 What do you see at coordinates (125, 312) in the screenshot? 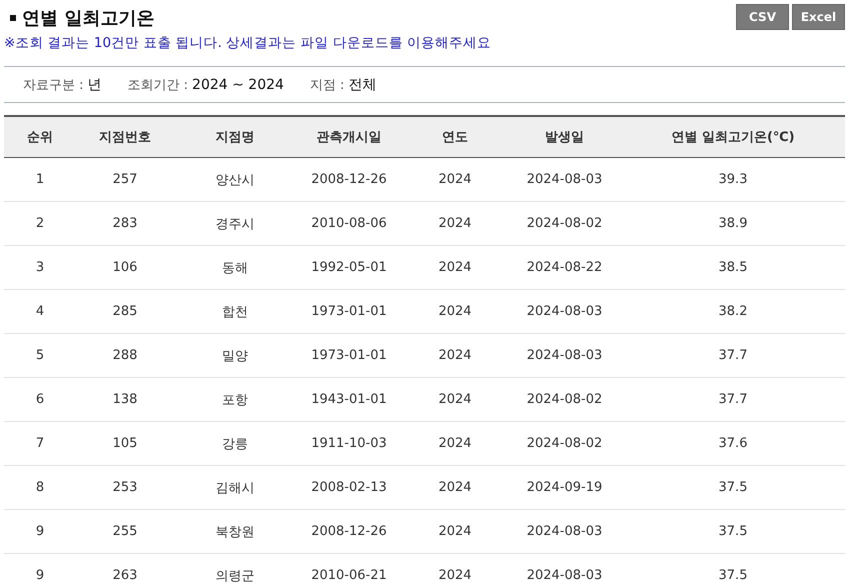
I see `table-cell: 285` at bounding box center [125, 312].